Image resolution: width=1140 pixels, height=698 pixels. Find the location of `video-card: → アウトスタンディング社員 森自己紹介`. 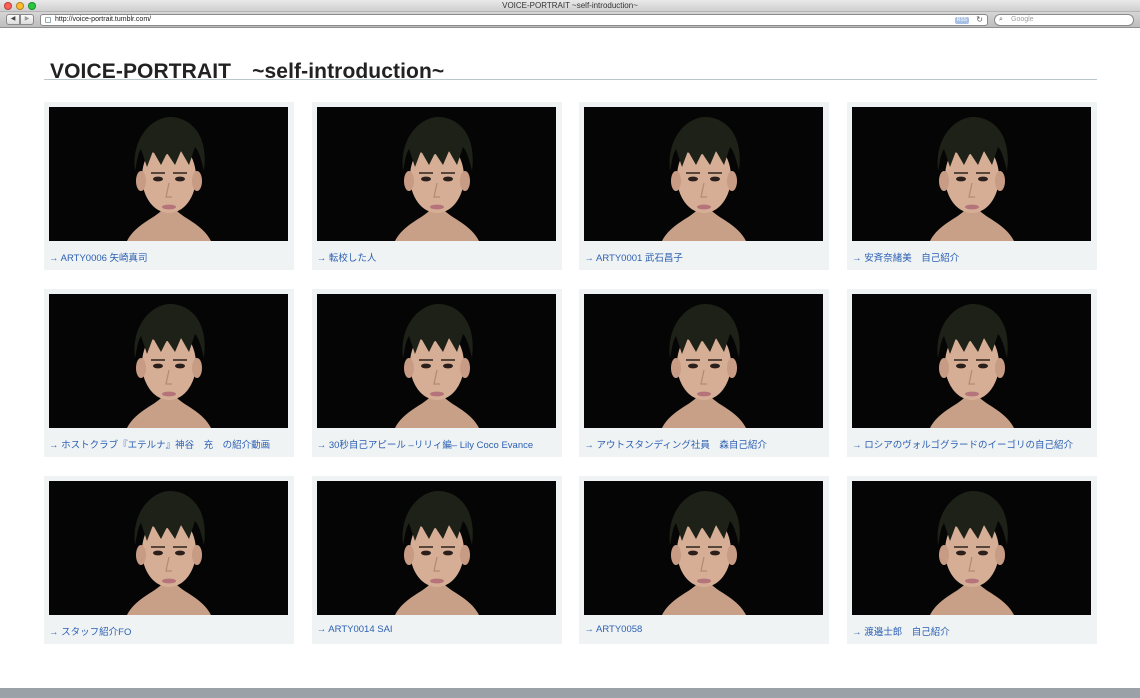

video-card: → アウトスタンディング社員 森自己紹介 is located at coordinates (704, 373).